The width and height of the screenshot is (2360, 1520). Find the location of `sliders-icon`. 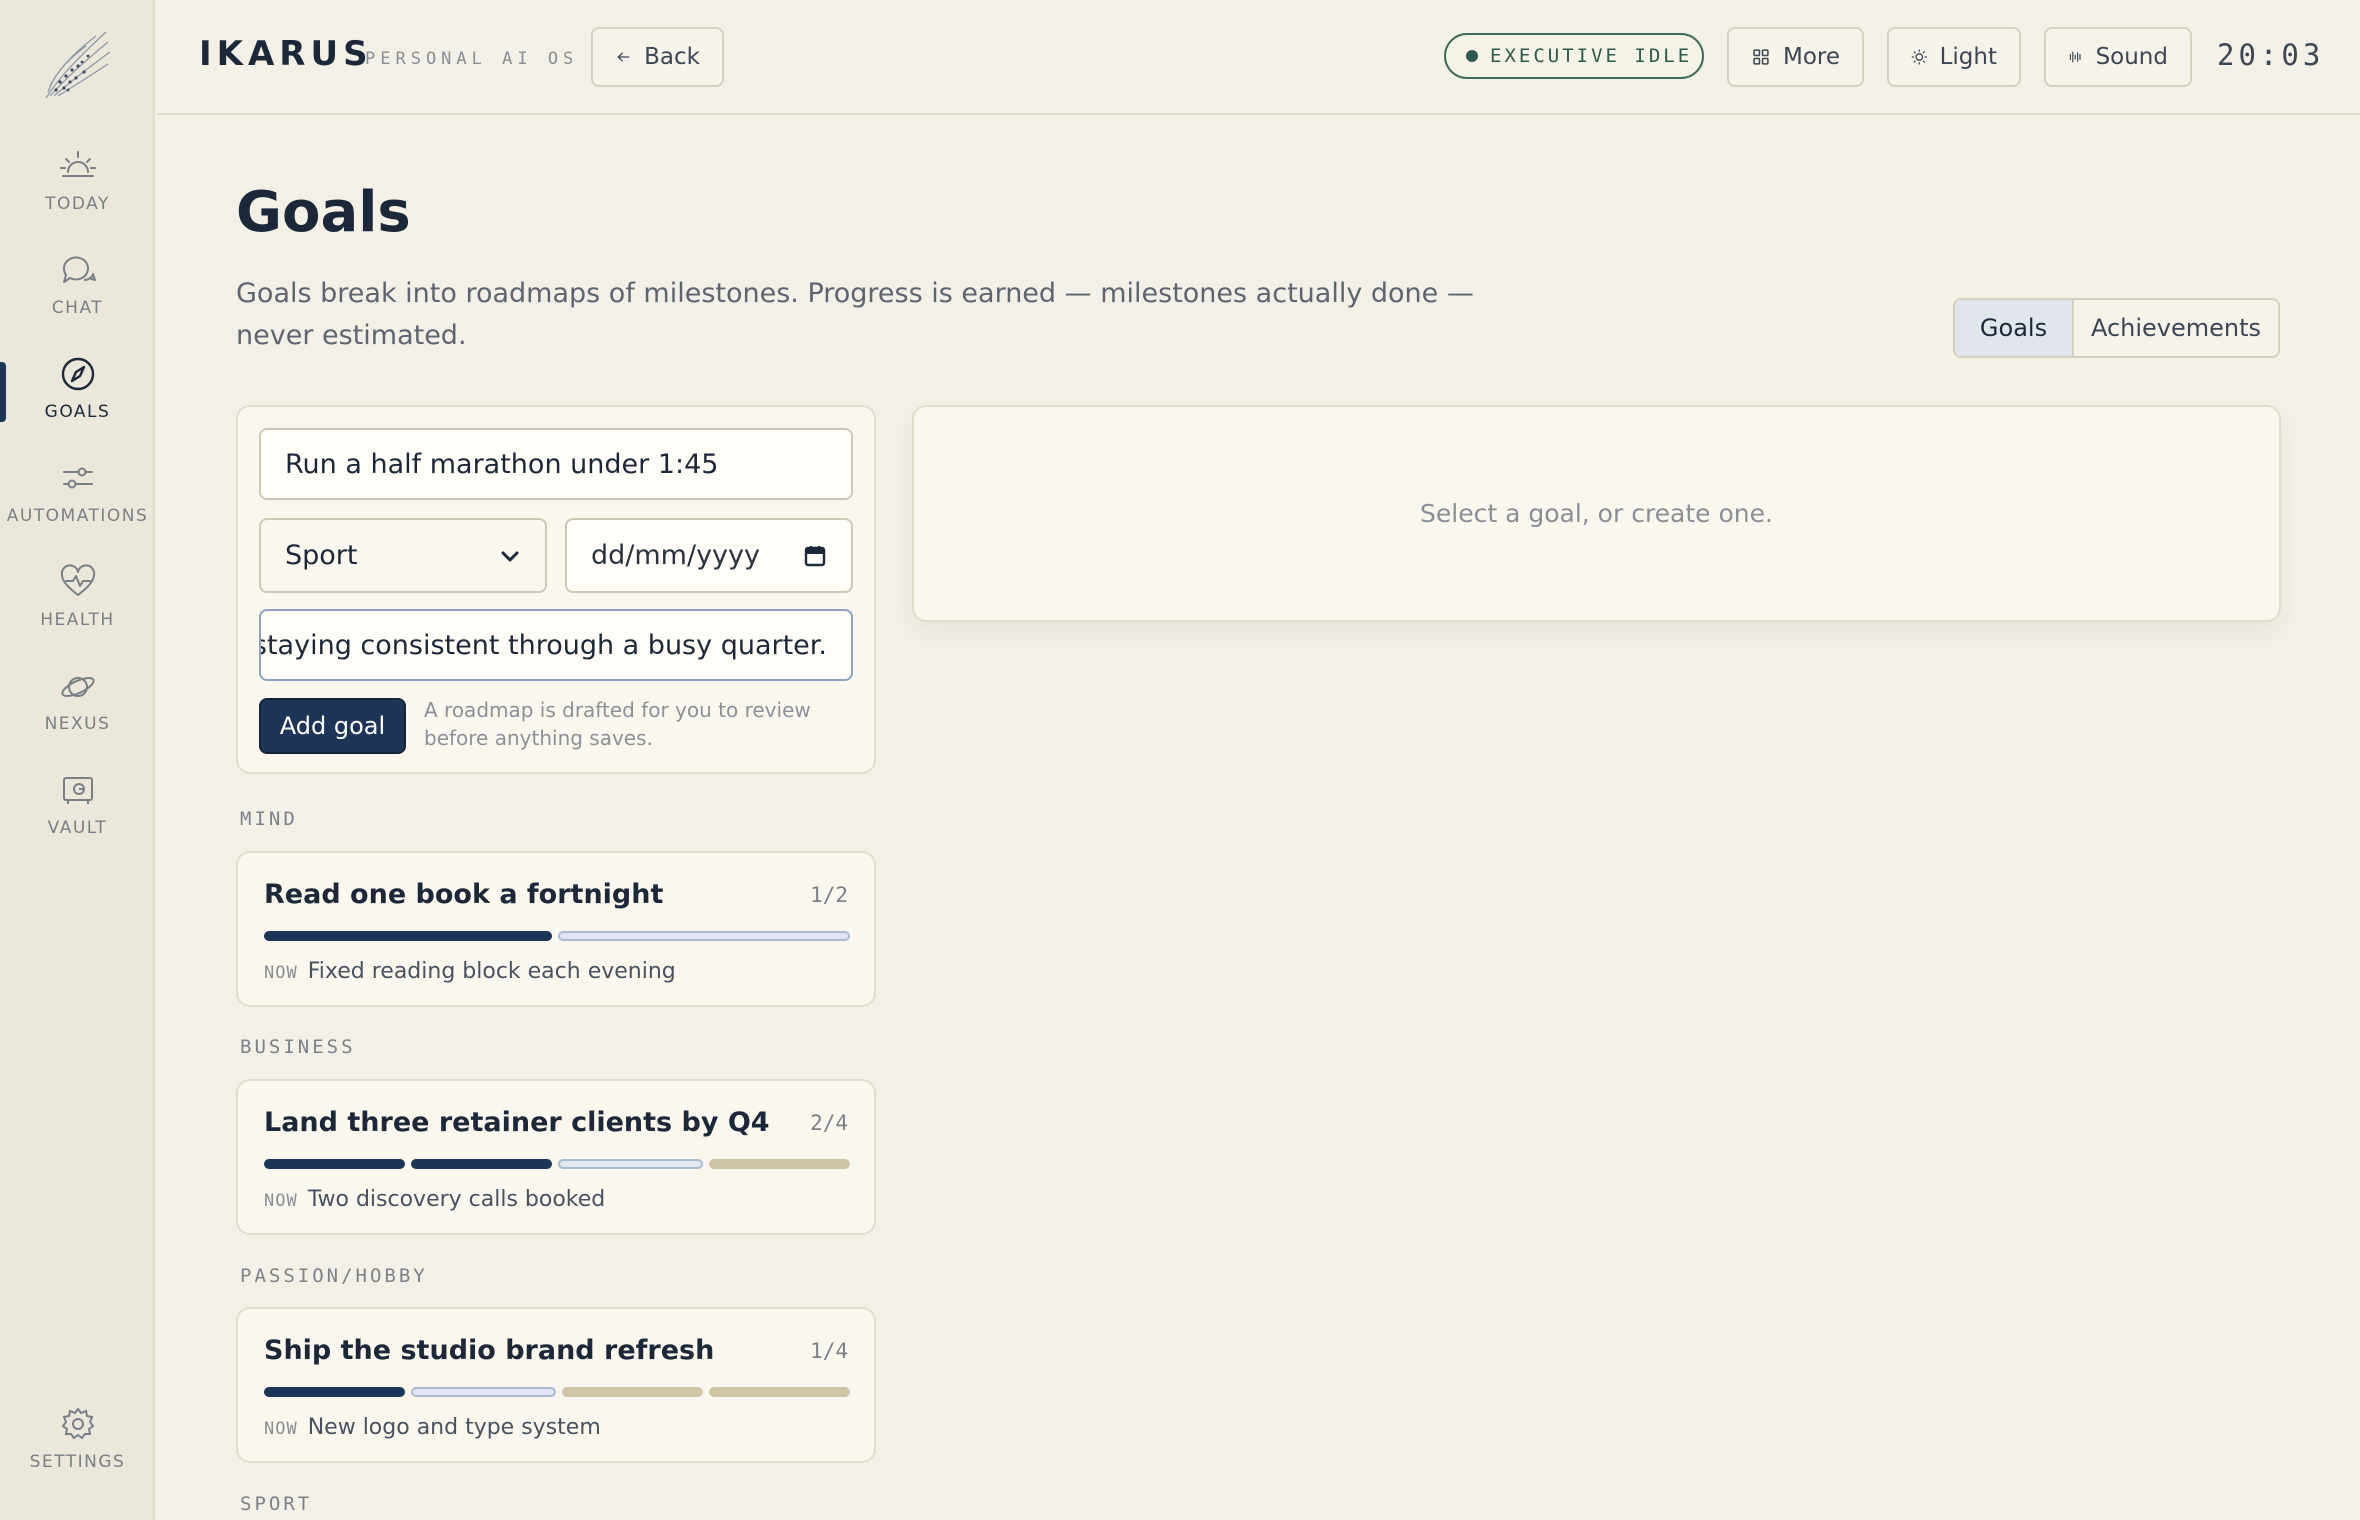

sliders-icon is located at coordinates (77, 478).